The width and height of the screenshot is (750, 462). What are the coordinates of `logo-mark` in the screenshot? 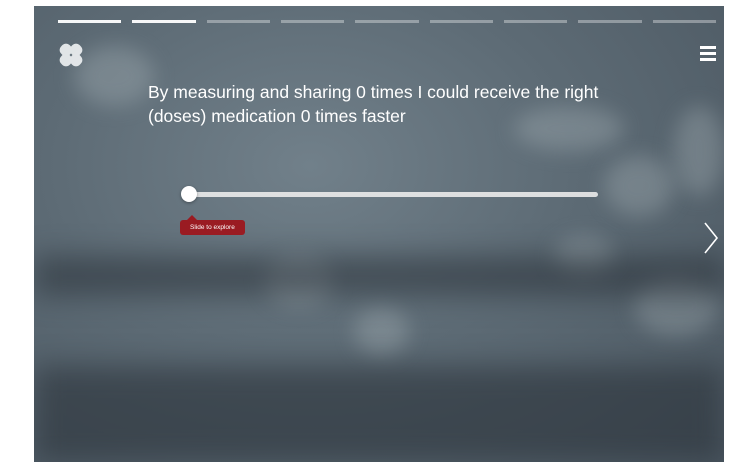 It's located at (71, 55).